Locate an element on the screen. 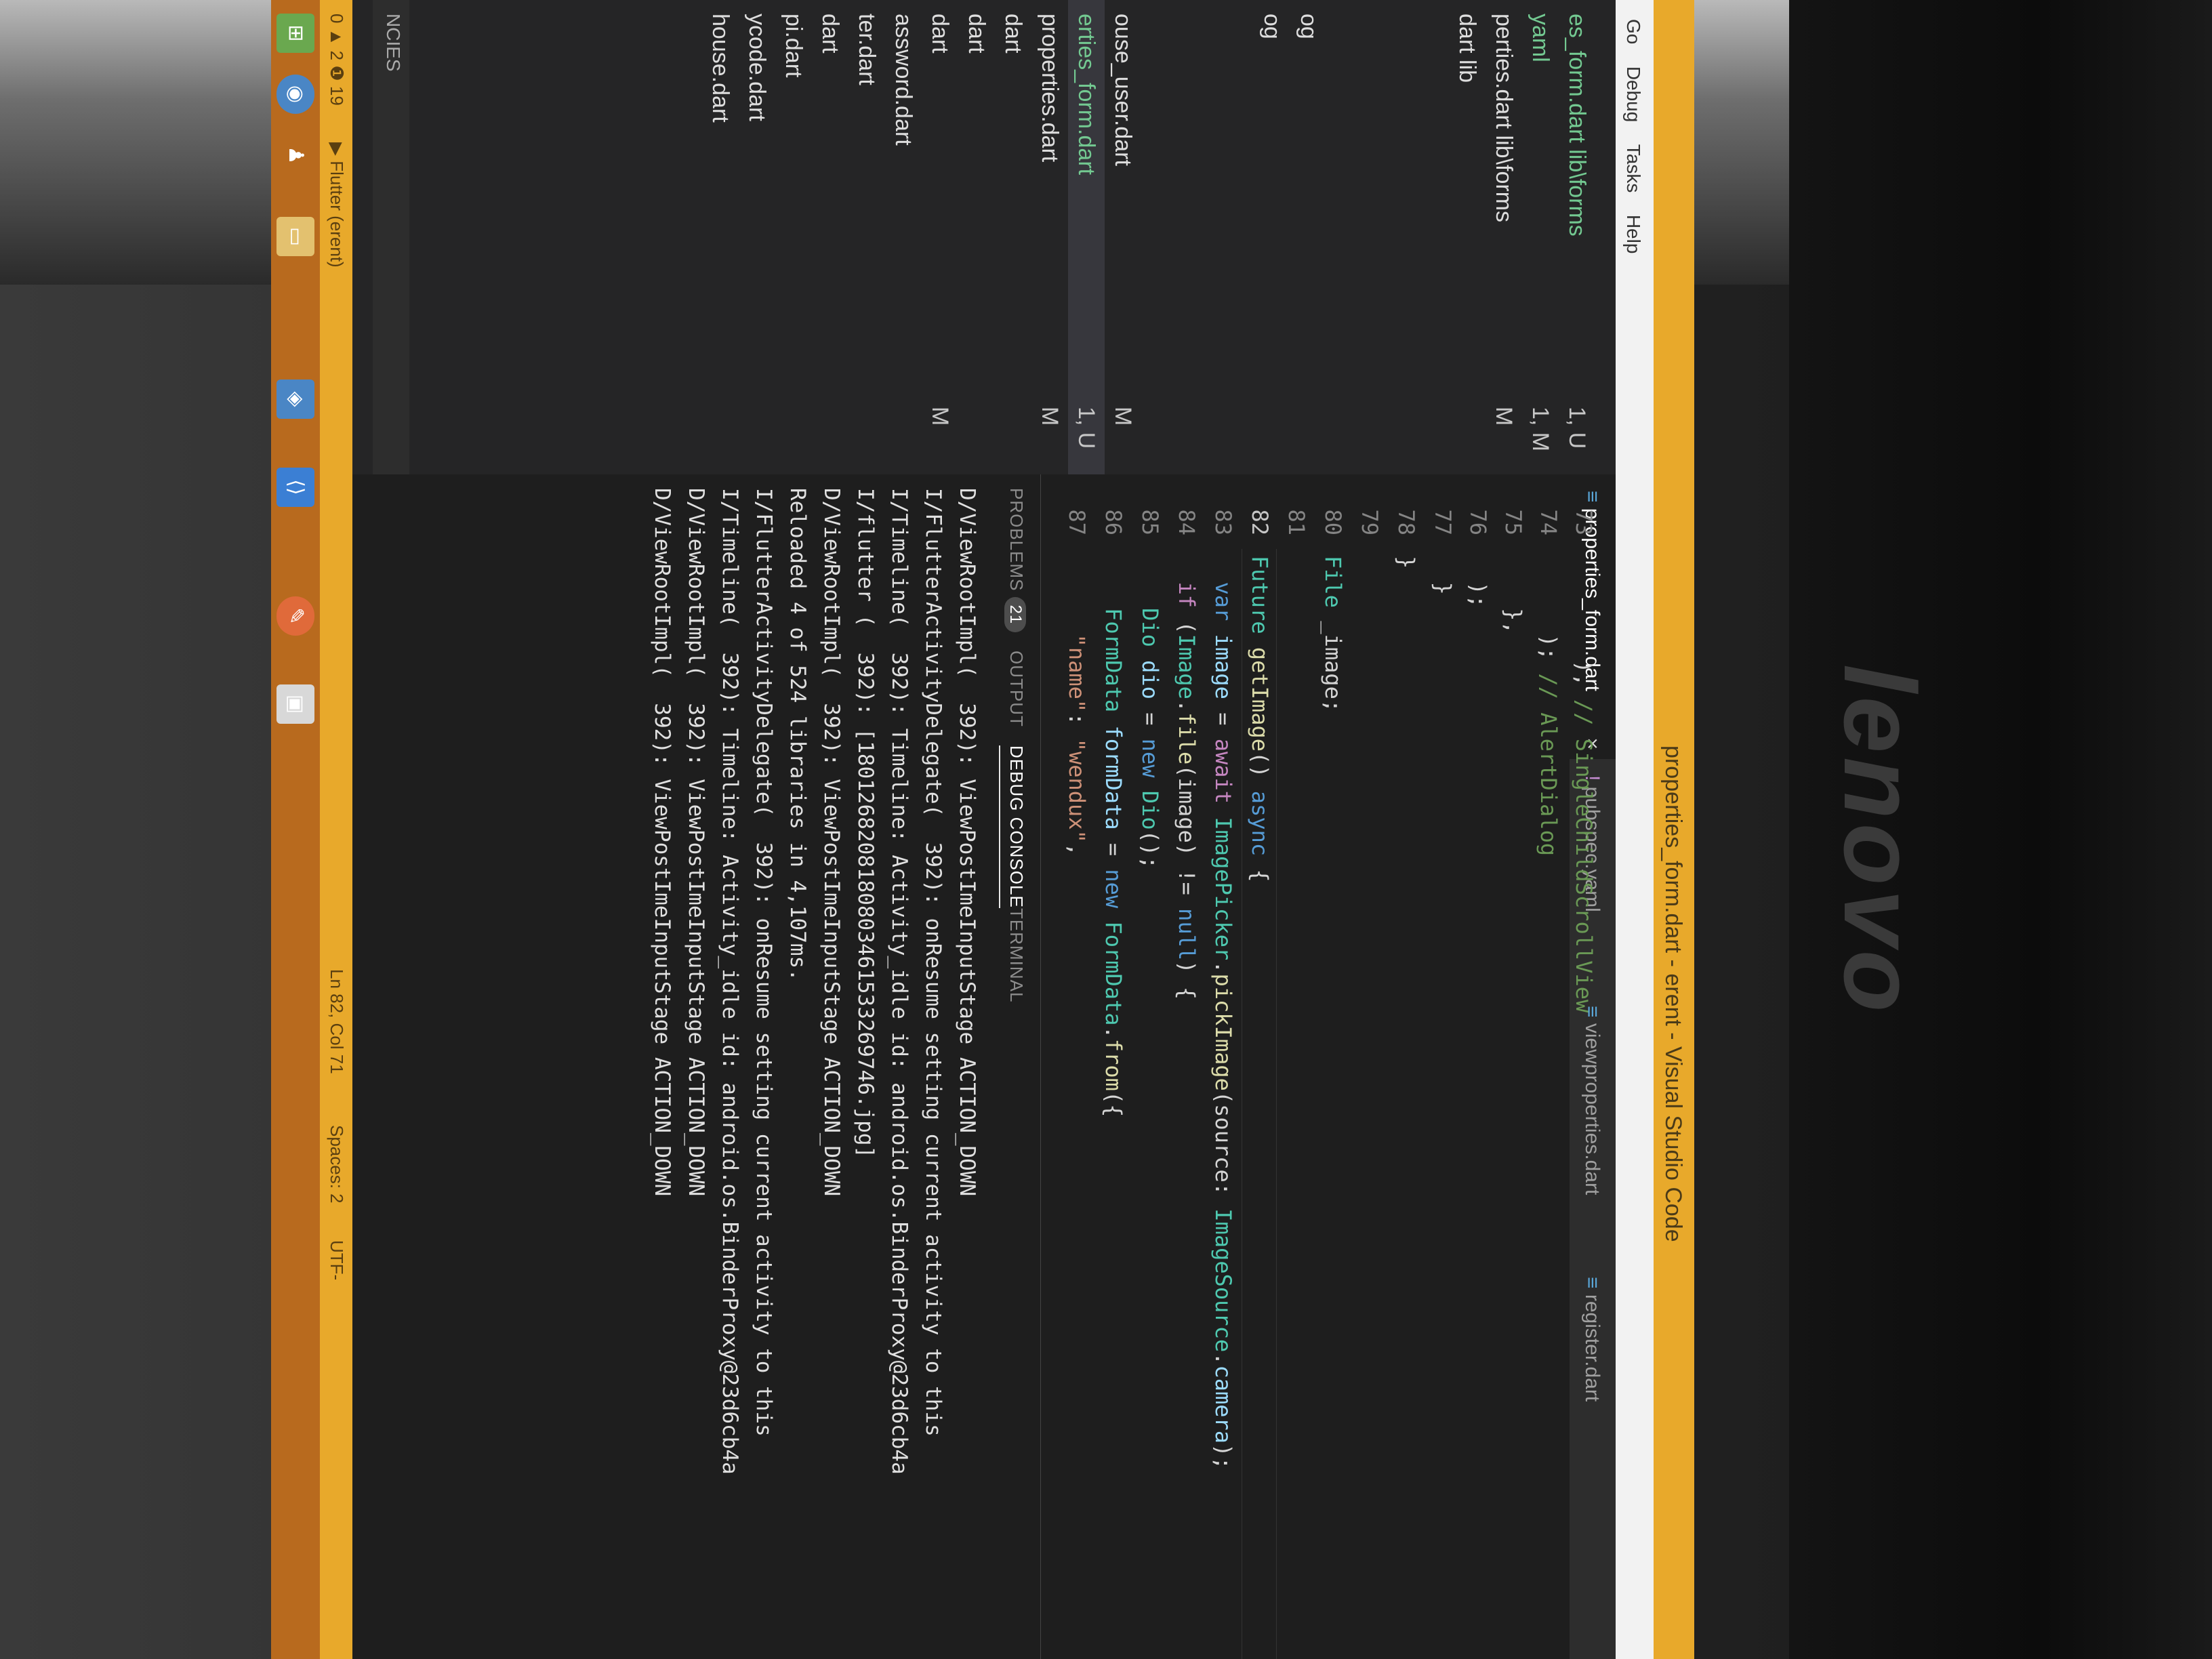 This screenshot has height=1659, width=2212. sidebar-item-selected: erties_form.dart 1, U is located at coordinates (1086, 237).